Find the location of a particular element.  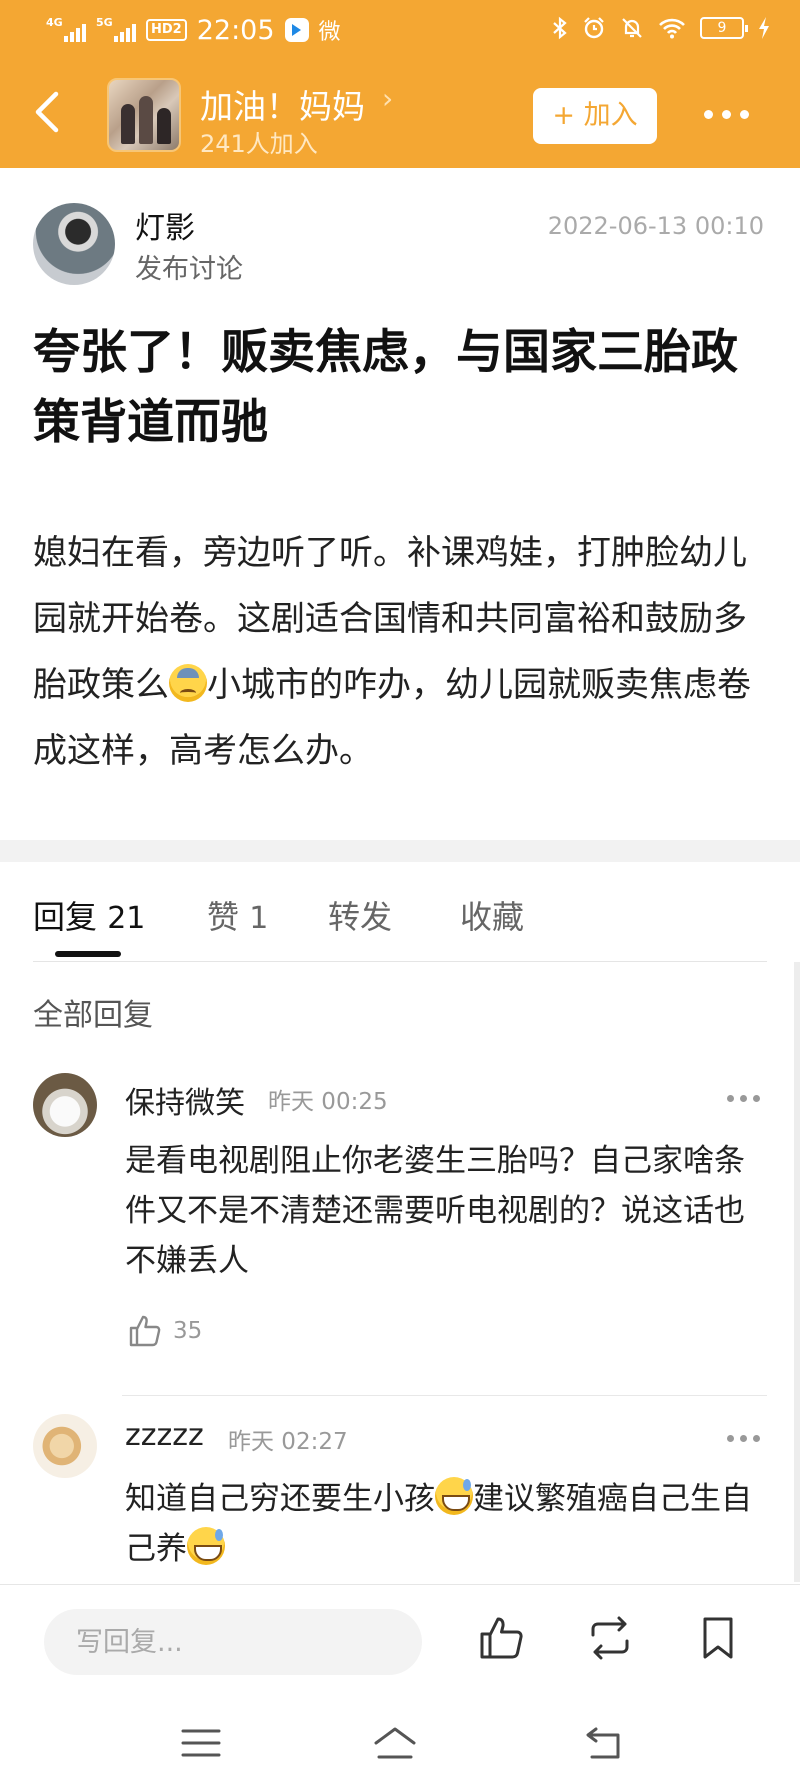

menu-icon is located at coordinates (201, 1743).